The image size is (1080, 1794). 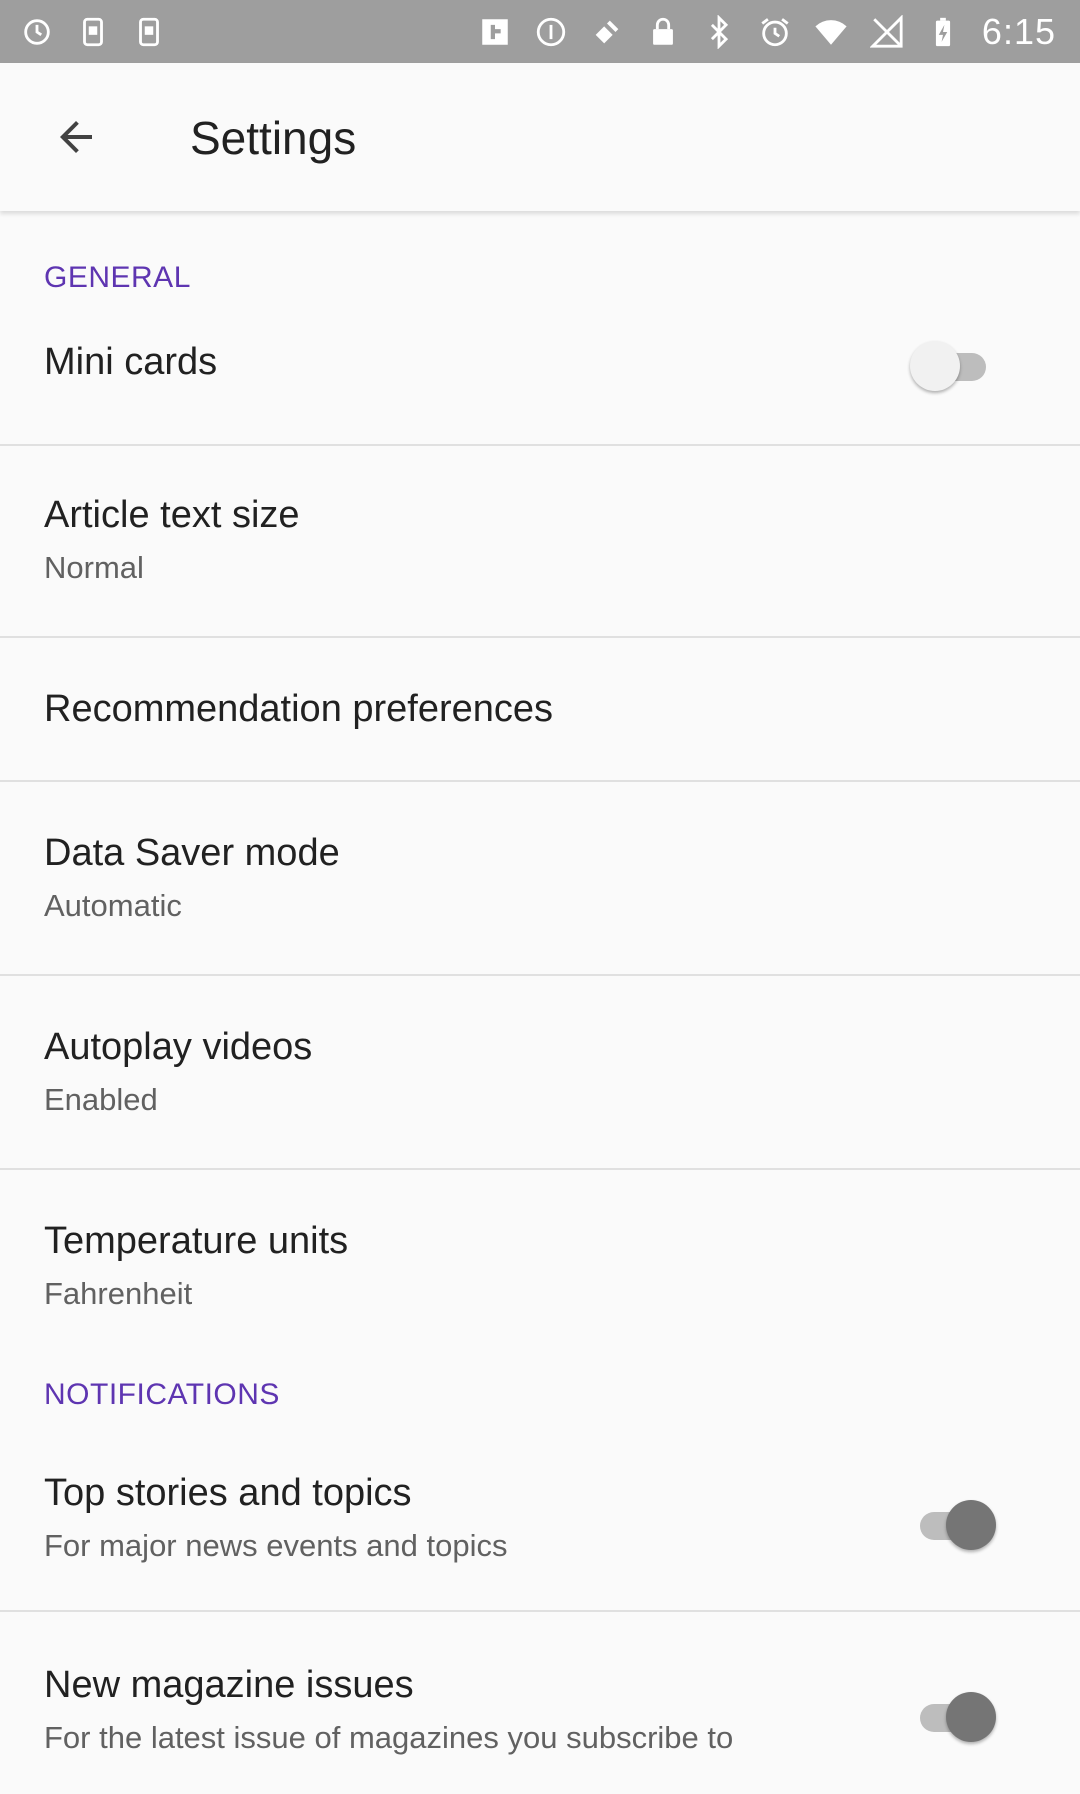 I want to click on setting-summary: Automatic, so click(x=113, y=905).